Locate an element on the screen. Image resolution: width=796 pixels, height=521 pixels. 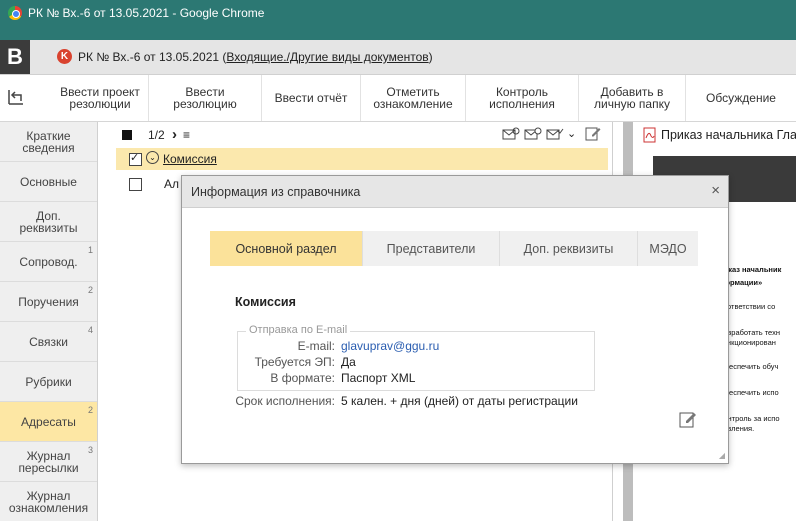
dialog-title: Информация из справочника is located at coordinates (276, 192).